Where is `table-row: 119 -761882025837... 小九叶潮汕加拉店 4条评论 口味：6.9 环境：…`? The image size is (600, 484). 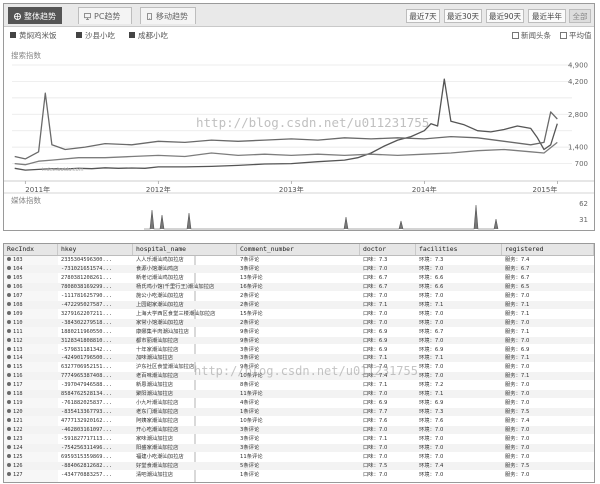
table-row: 119 -761882025837... 小九叶潮汕加拉店 4条评论 口味：6.9 环境：… is located at coordinates (299, 403).